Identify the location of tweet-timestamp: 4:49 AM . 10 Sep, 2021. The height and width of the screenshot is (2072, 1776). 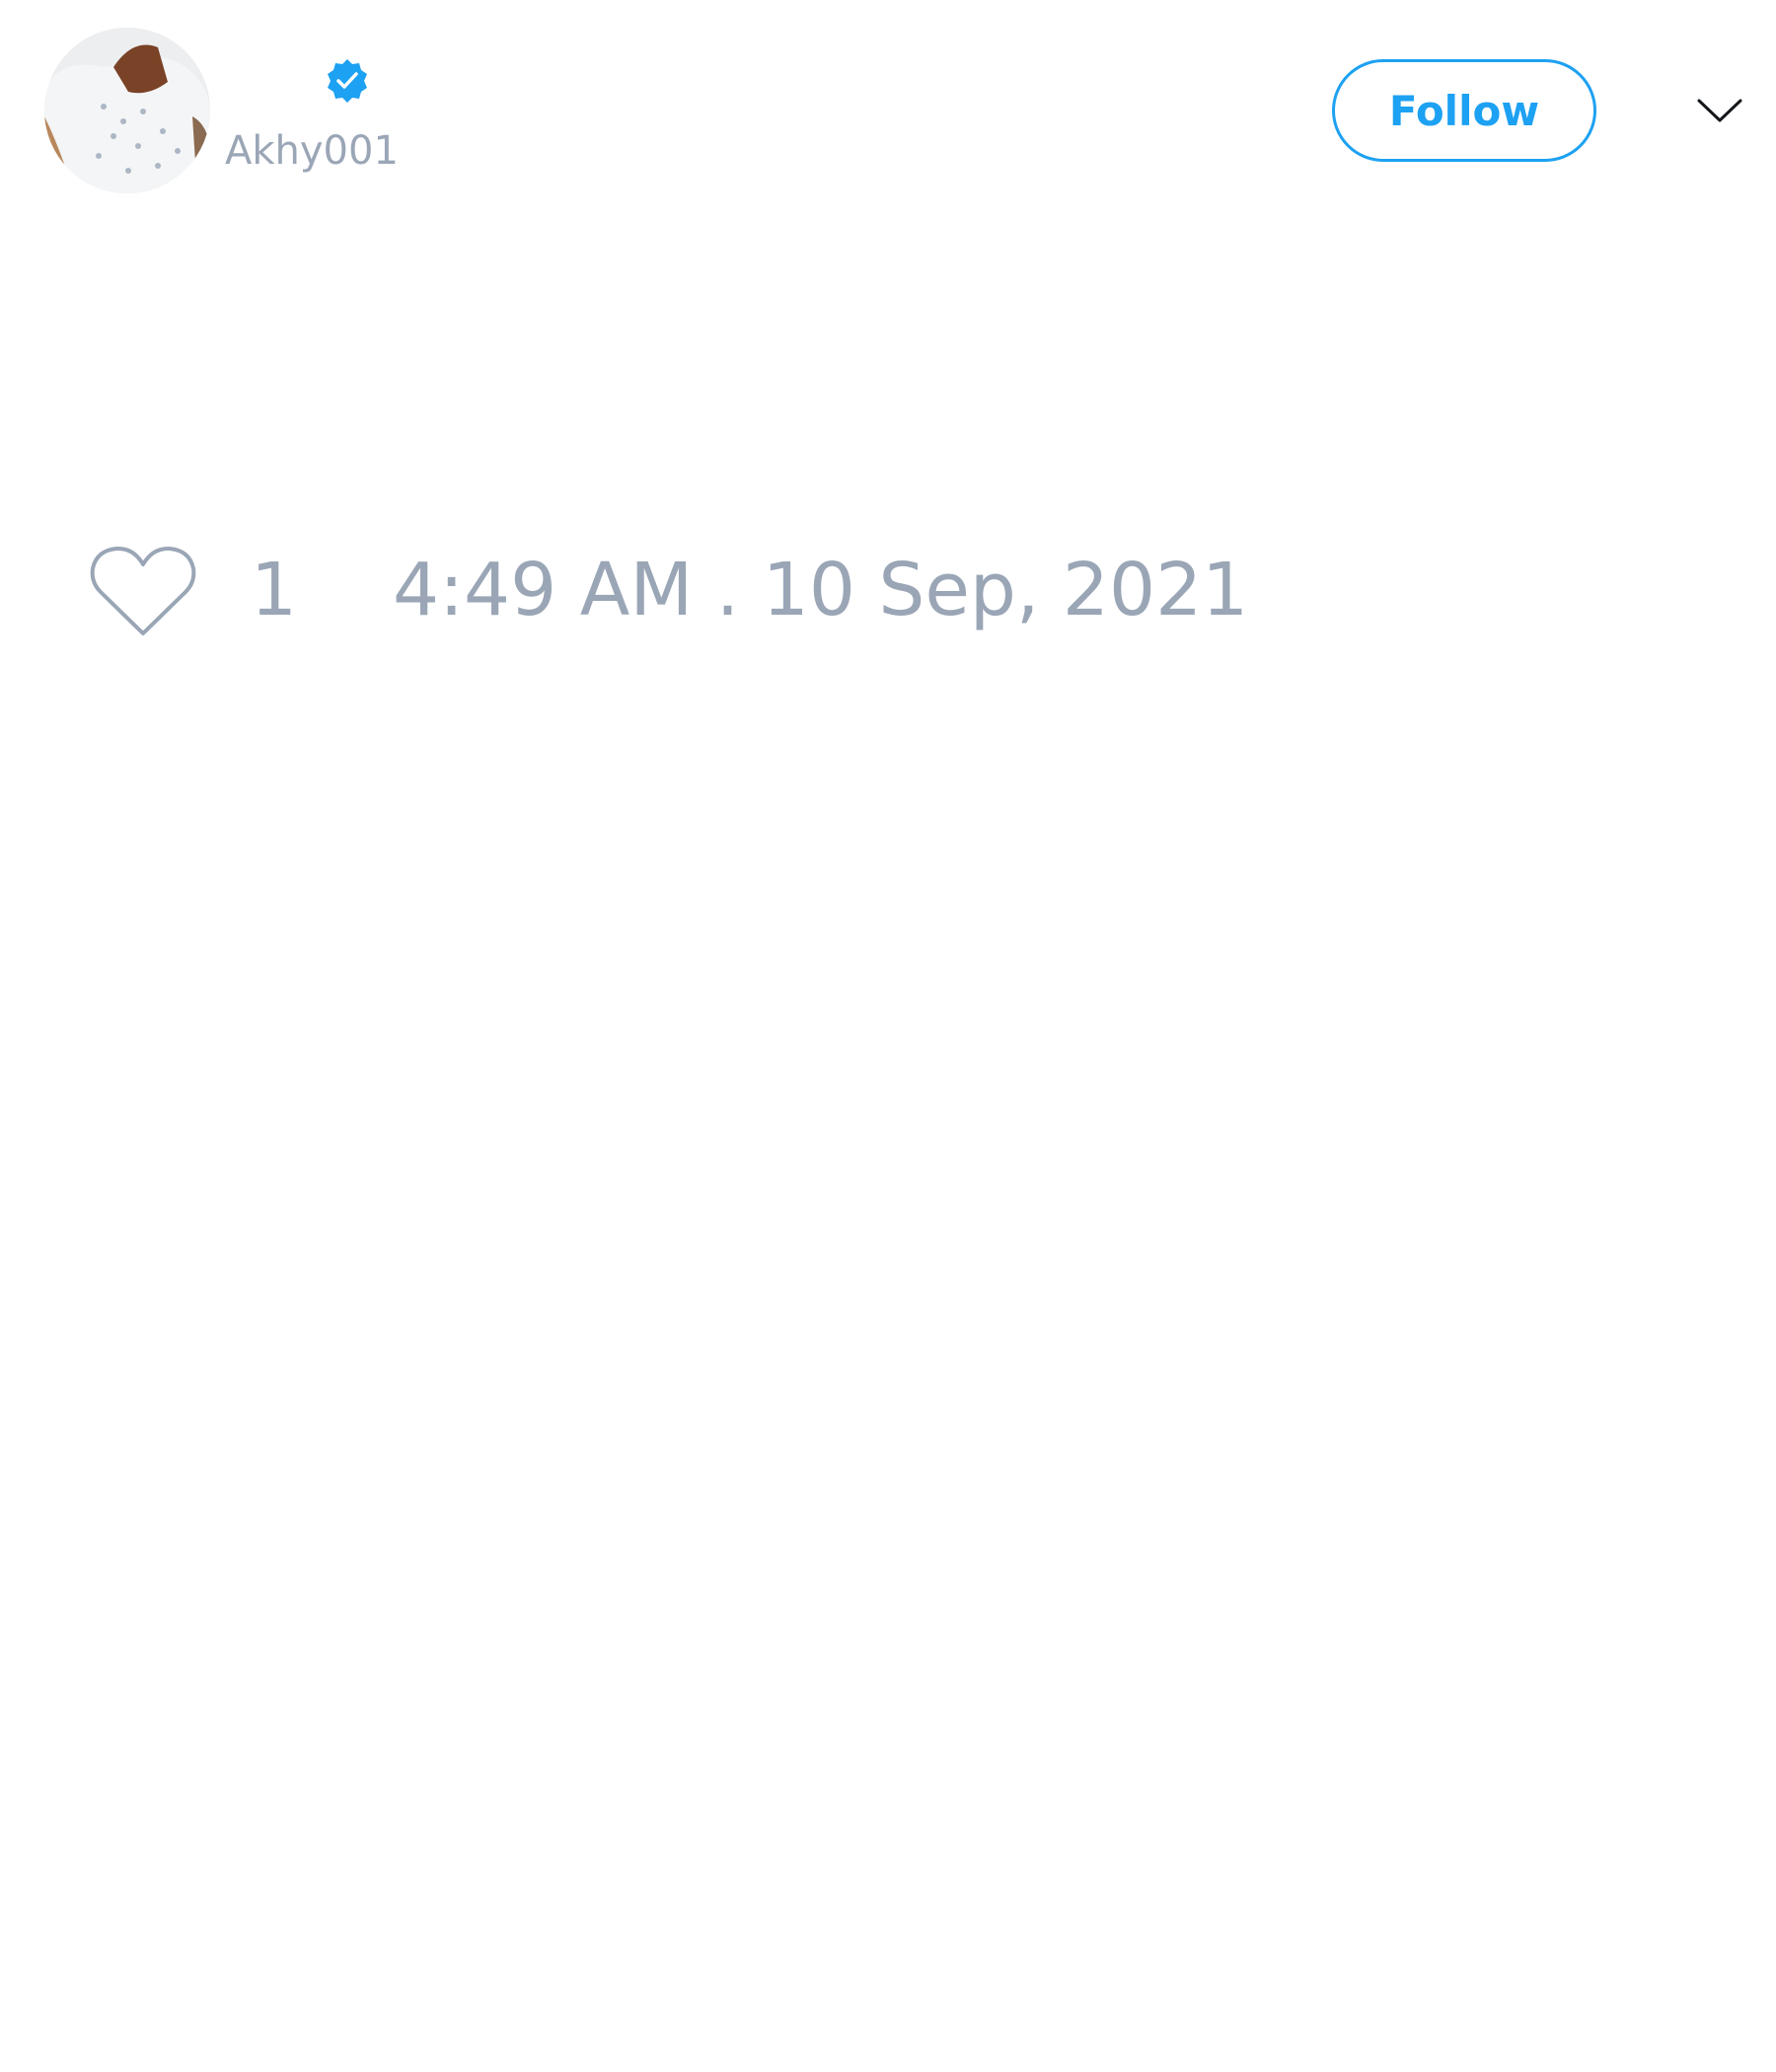
(821, 590).